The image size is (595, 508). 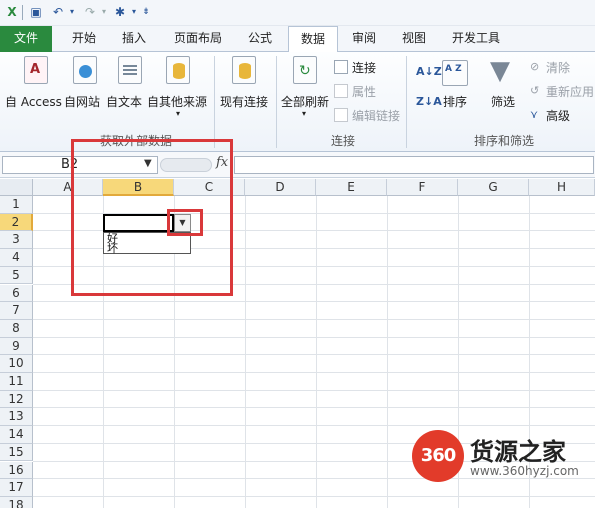 I want to click on access-icon: A, so click(x=36, y=70).